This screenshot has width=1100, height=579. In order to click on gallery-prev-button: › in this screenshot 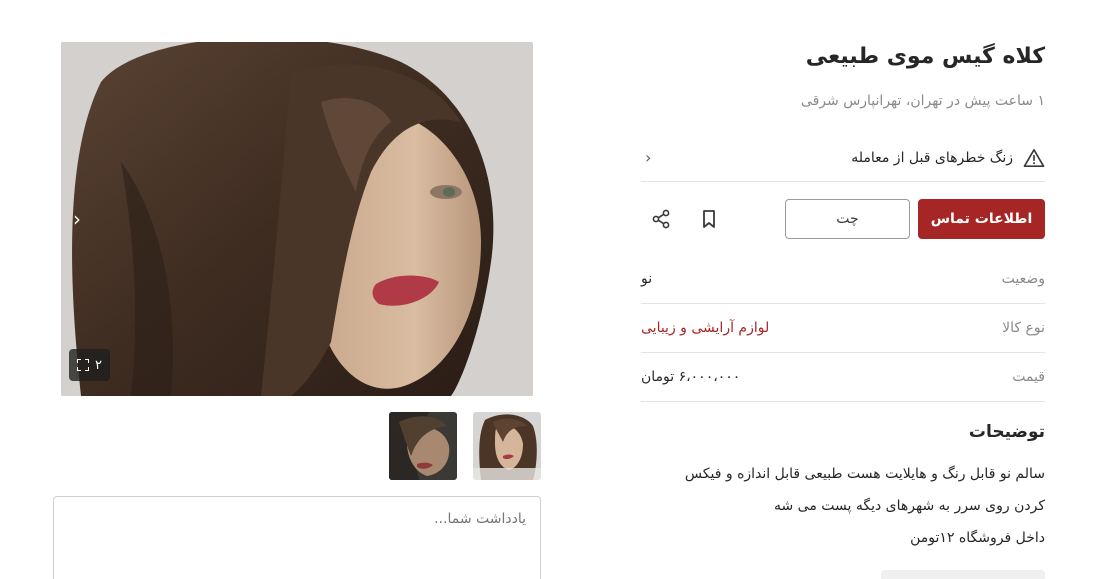, I will do `click(77, 219)`.